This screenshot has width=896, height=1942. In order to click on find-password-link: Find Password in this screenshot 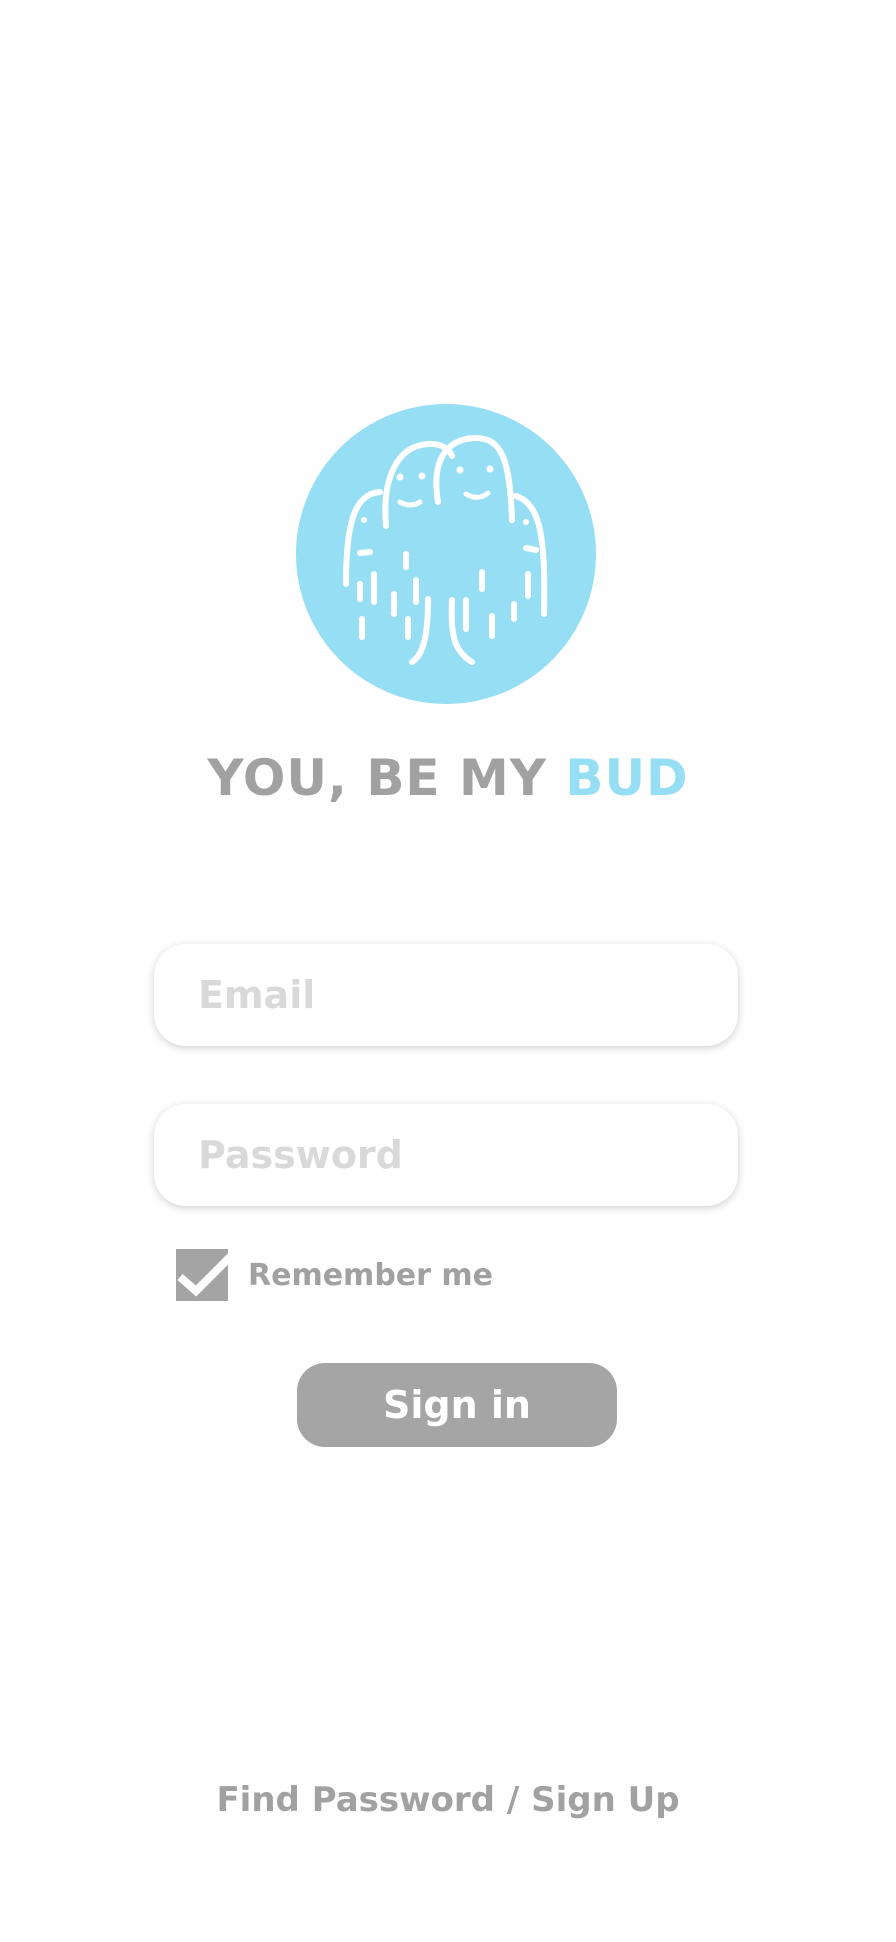, I will do `click(355, 1800)`.